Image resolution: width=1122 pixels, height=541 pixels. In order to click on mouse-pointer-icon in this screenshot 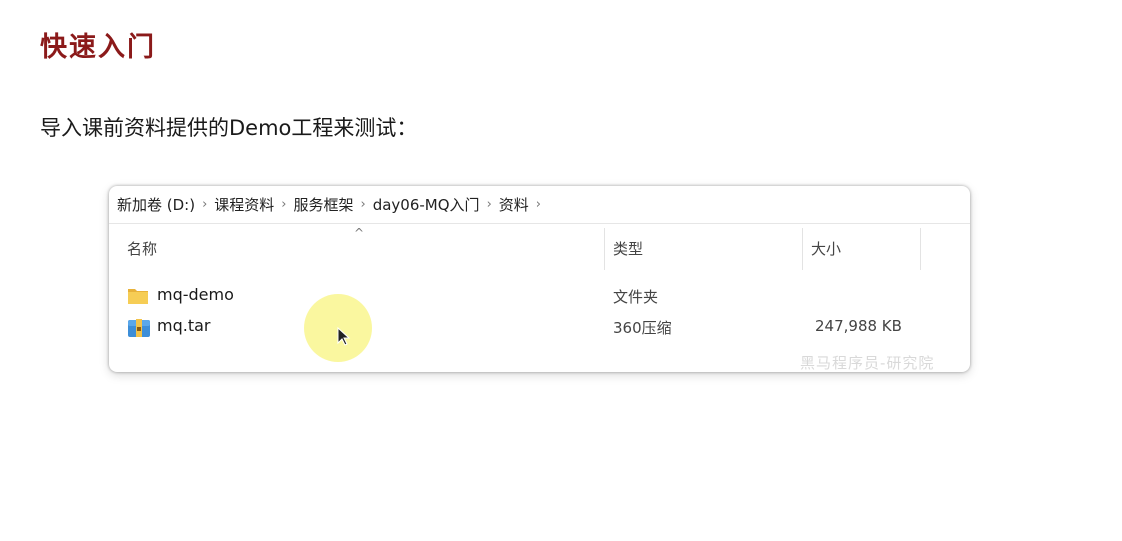, I will do `click(344, 338)`.